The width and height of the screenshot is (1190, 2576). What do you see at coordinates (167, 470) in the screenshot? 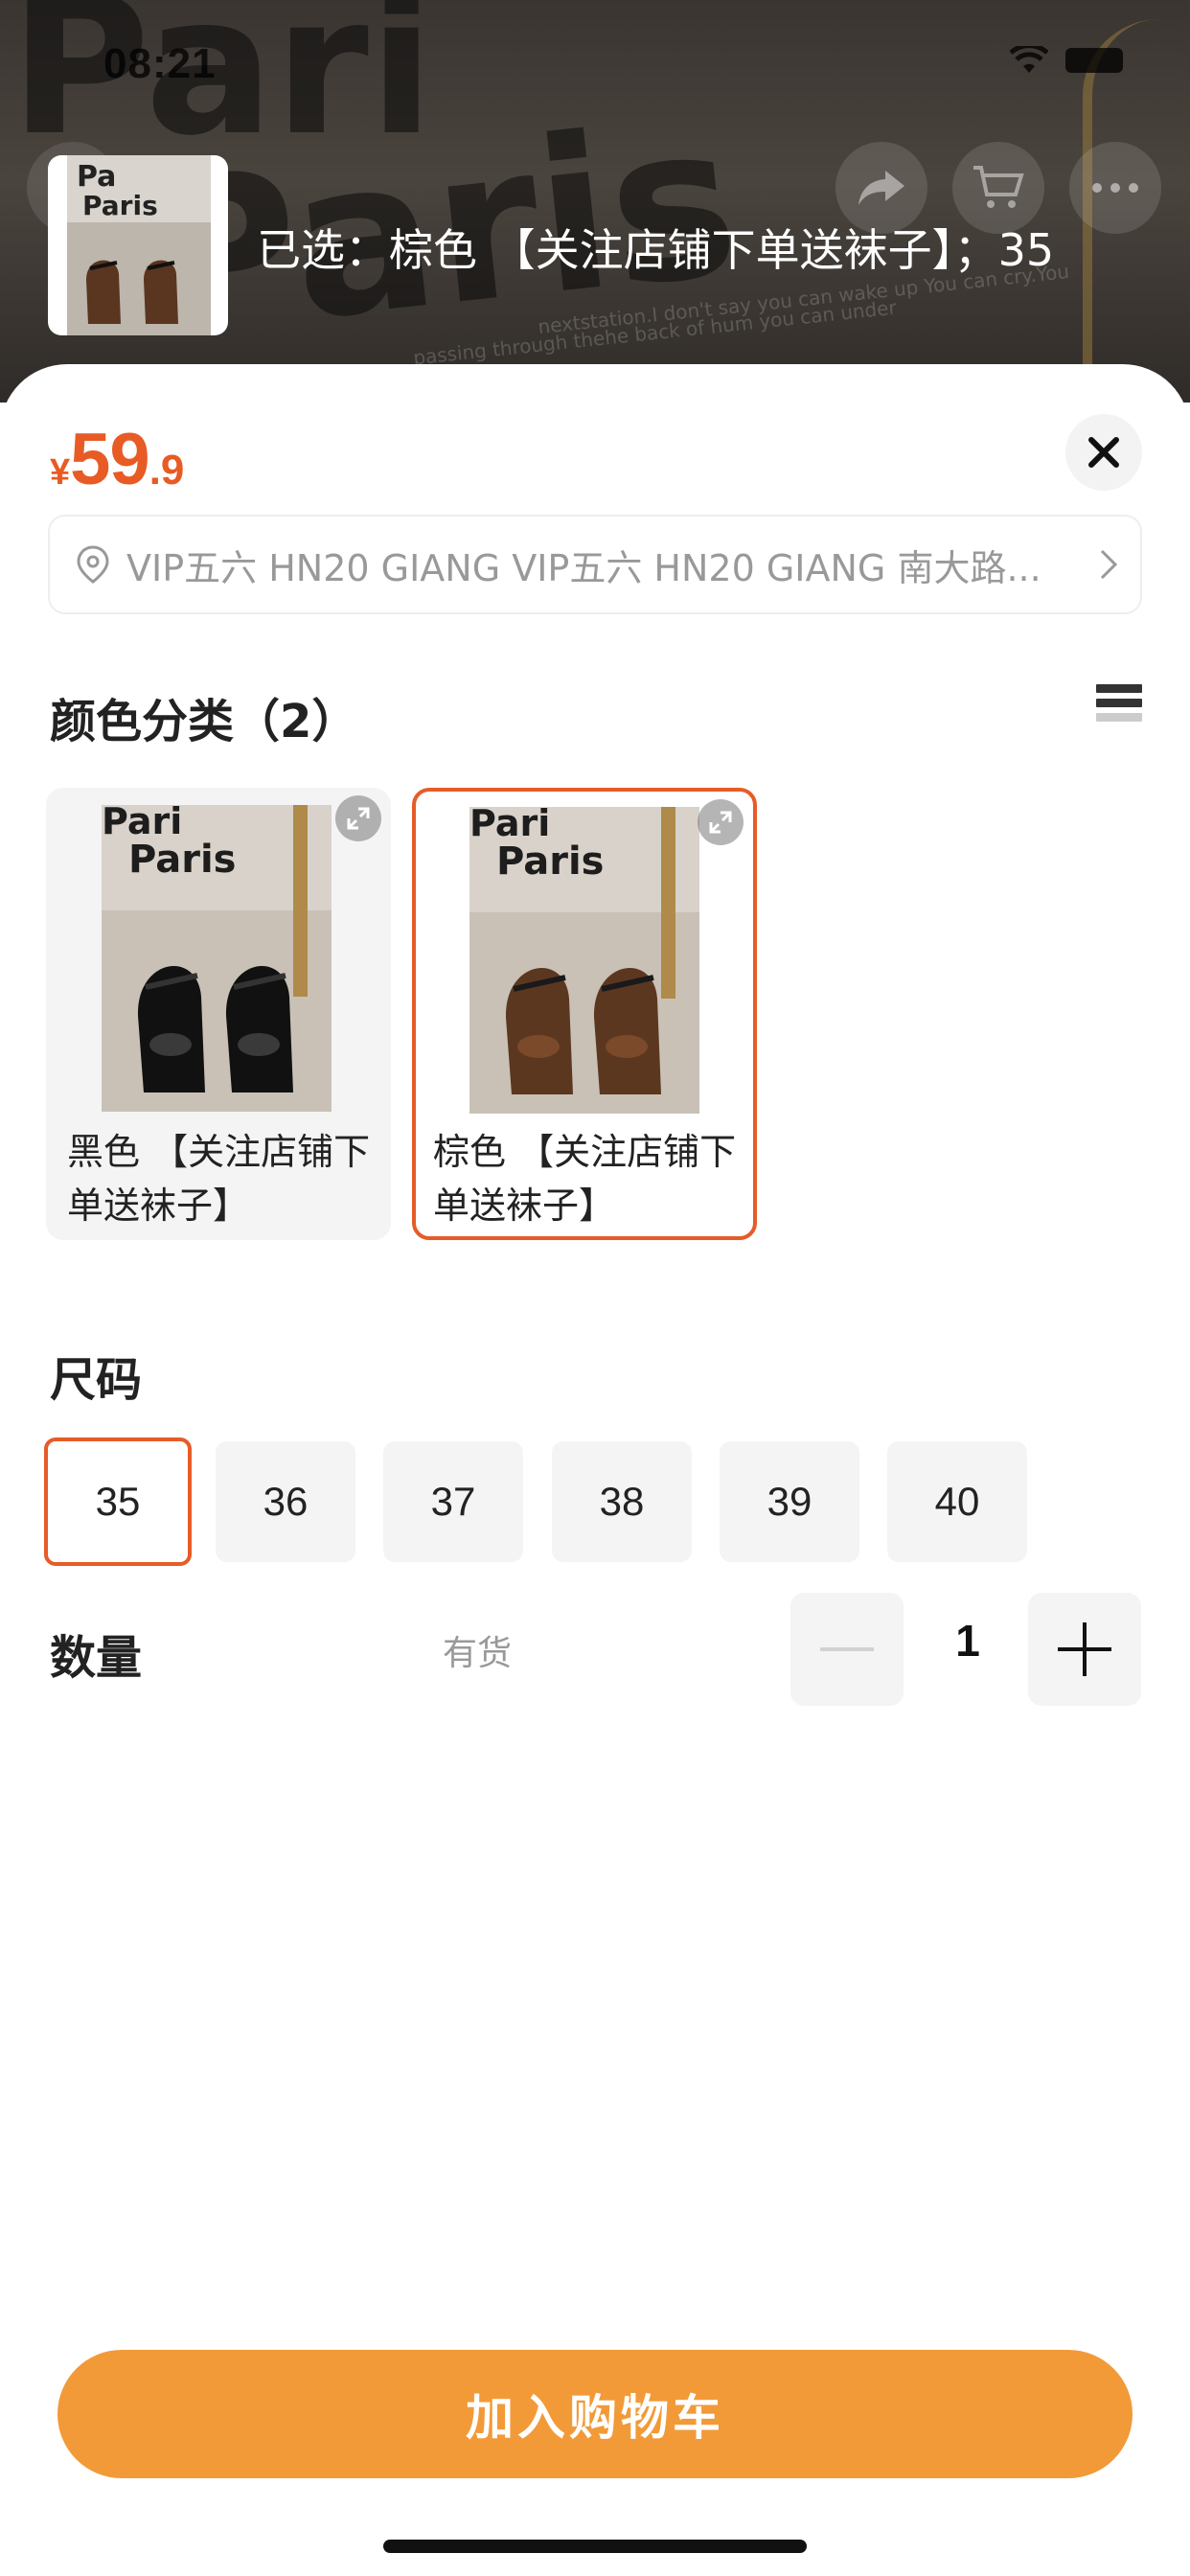
I see `price-decimal: .9` at bounding box center [167, 470].